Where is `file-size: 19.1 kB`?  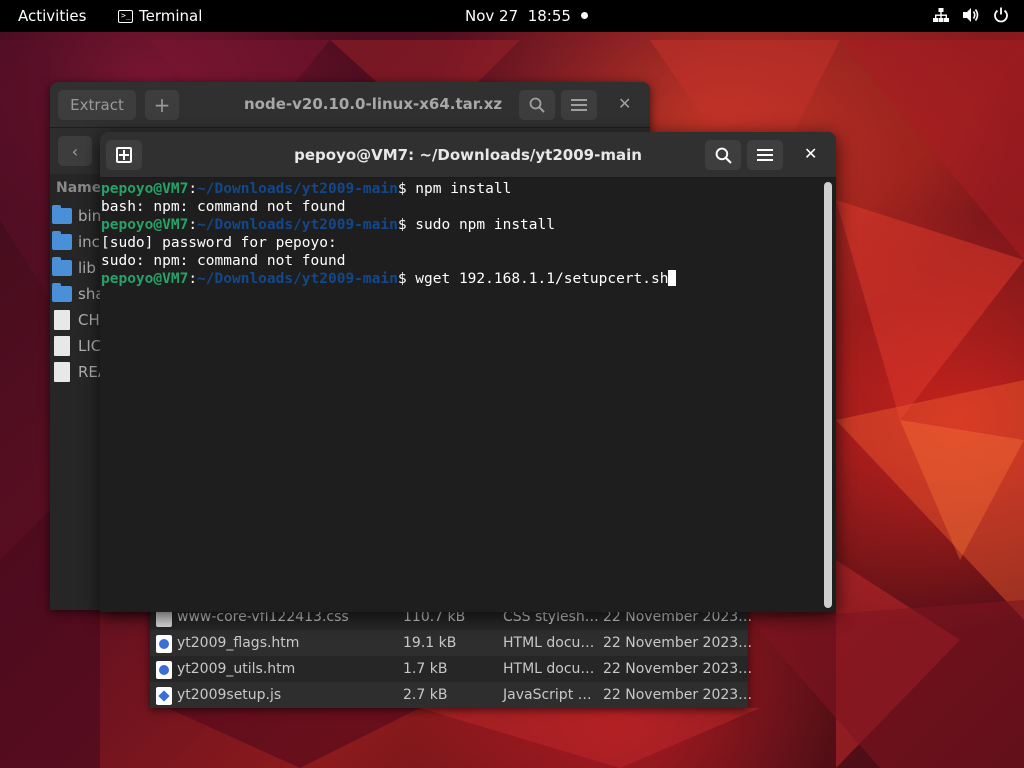
file-size: 19.1 kB is located at coordinates (430, 643).